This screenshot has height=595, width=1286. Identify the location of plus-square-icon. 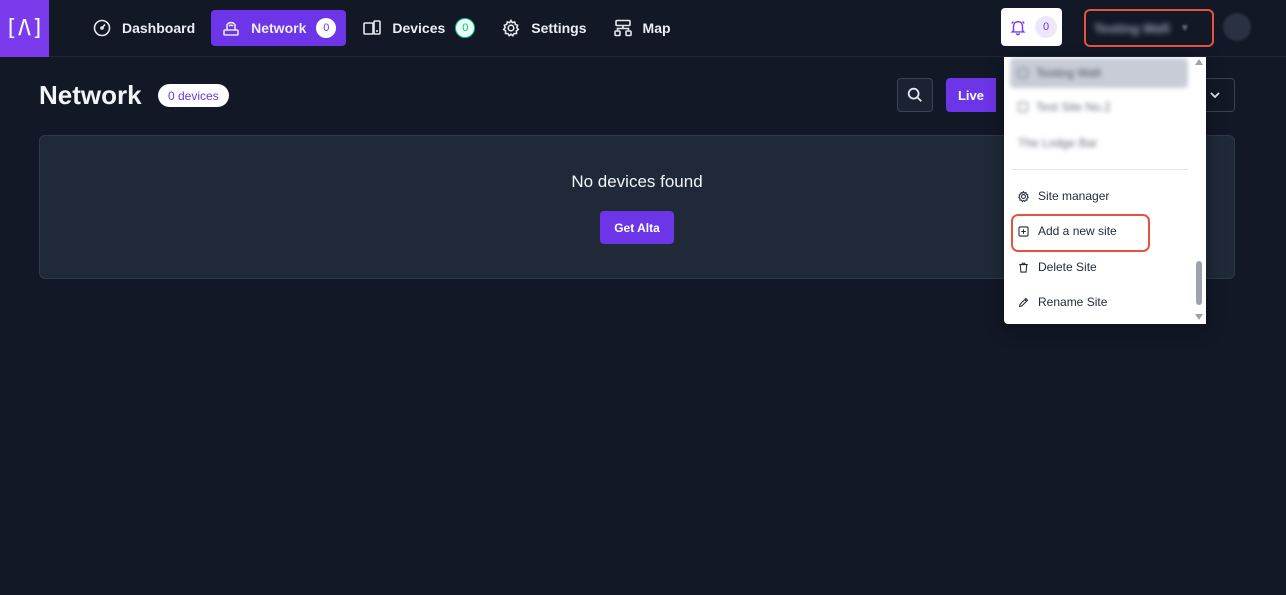
(1023, 231).